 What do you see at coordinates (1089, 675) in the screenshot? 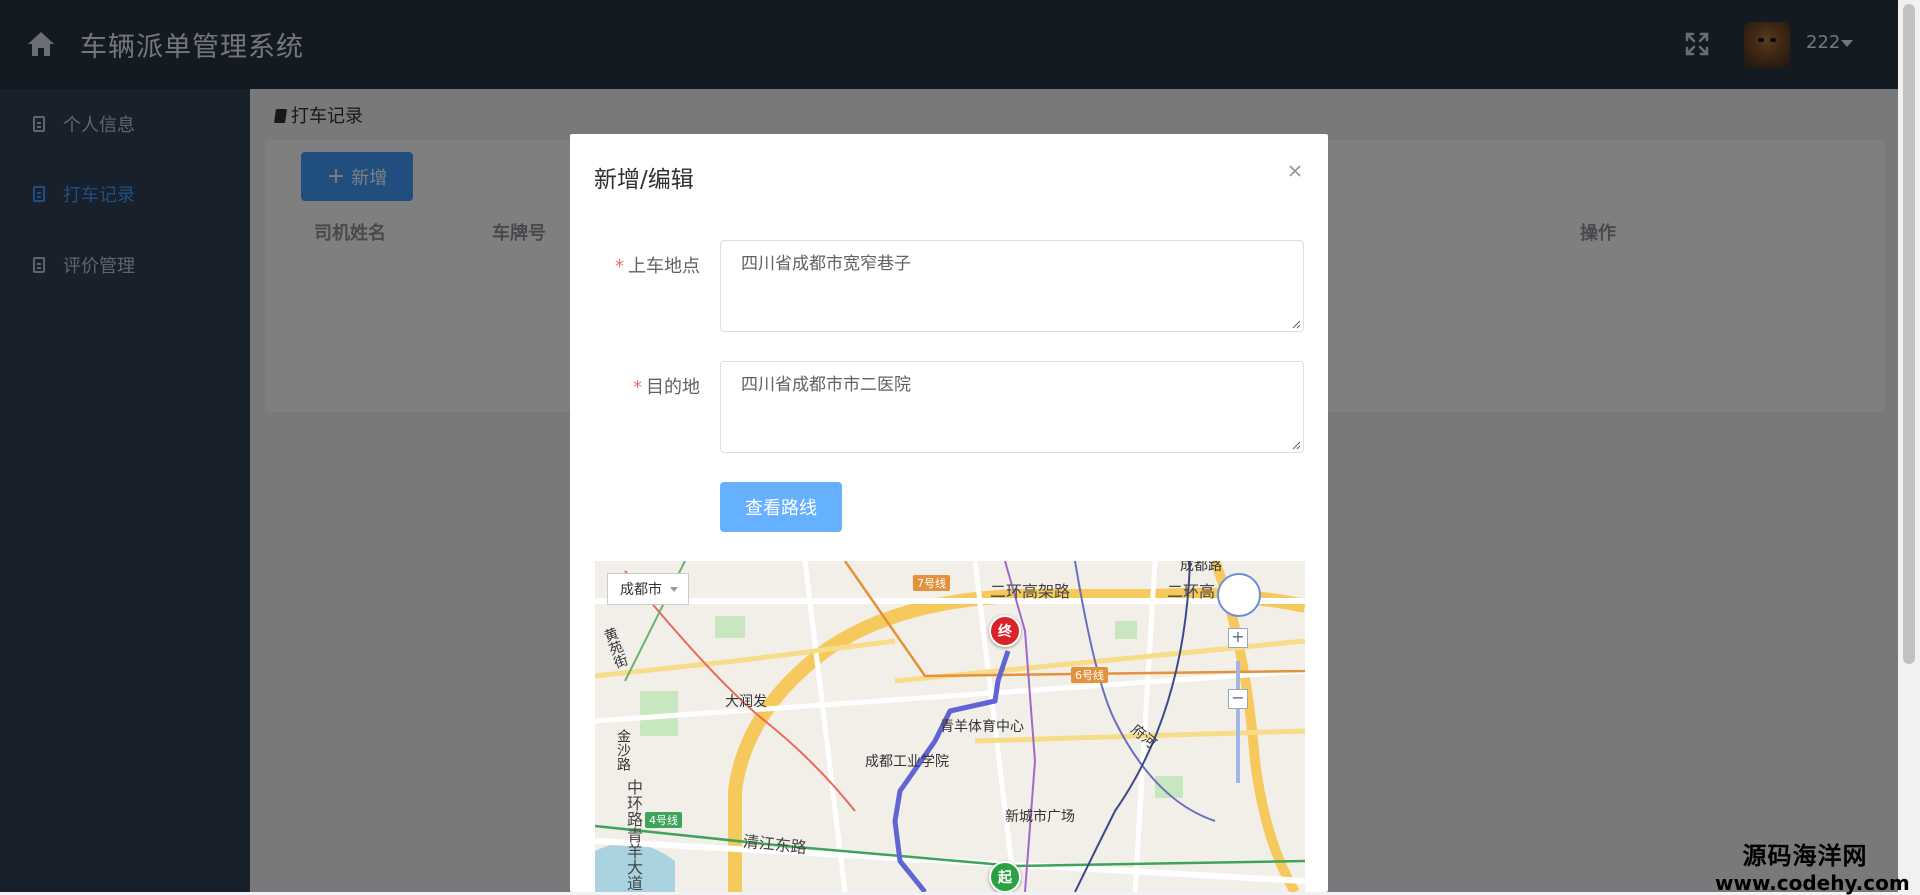
I see `metro-badge: 6号线` at bounding box center [1089, 675].